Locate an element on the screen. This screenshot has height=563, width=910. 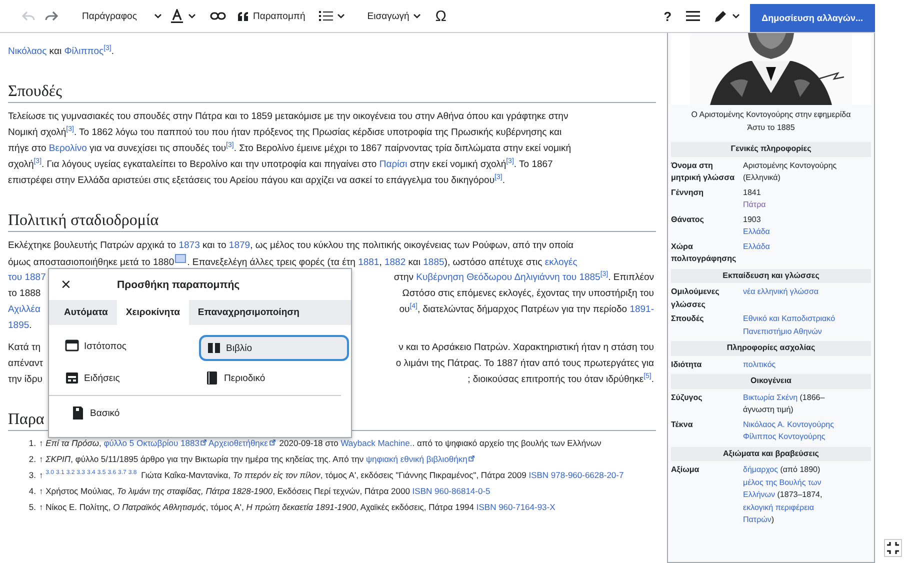
text-link: Φίλιππος is located at coordinates (84, 51).